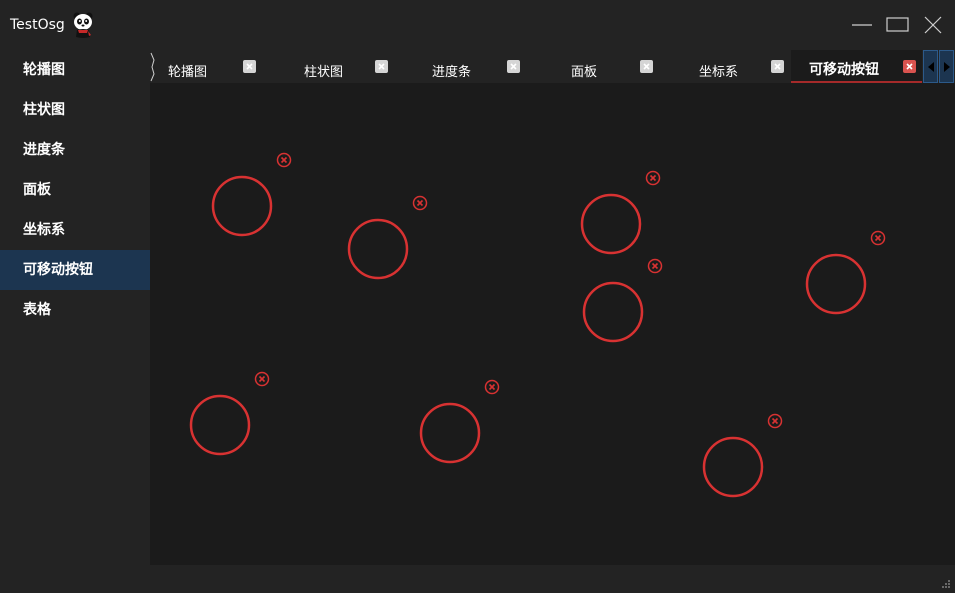  What do you see at coordinates (75, 230) in the screenshot?
I see `sidebar-item-coordinate: 坐标系` at bounding box center [75, 230].